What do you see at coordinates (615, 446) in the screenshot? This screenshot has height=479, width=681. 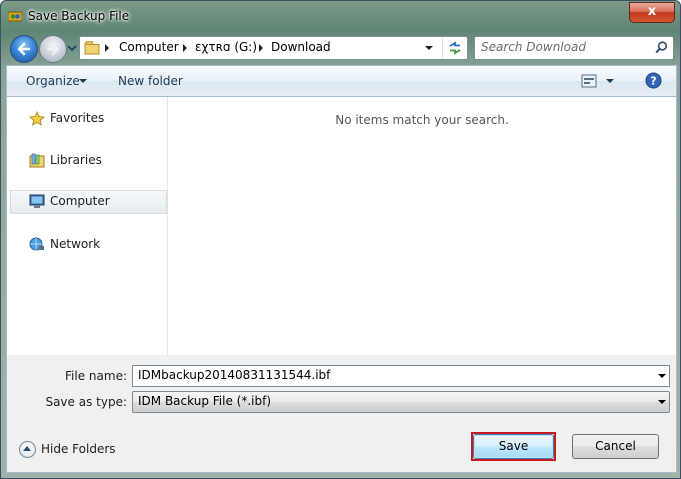 I see `cancel-button: Cancel` at bounding box center [615, 446].